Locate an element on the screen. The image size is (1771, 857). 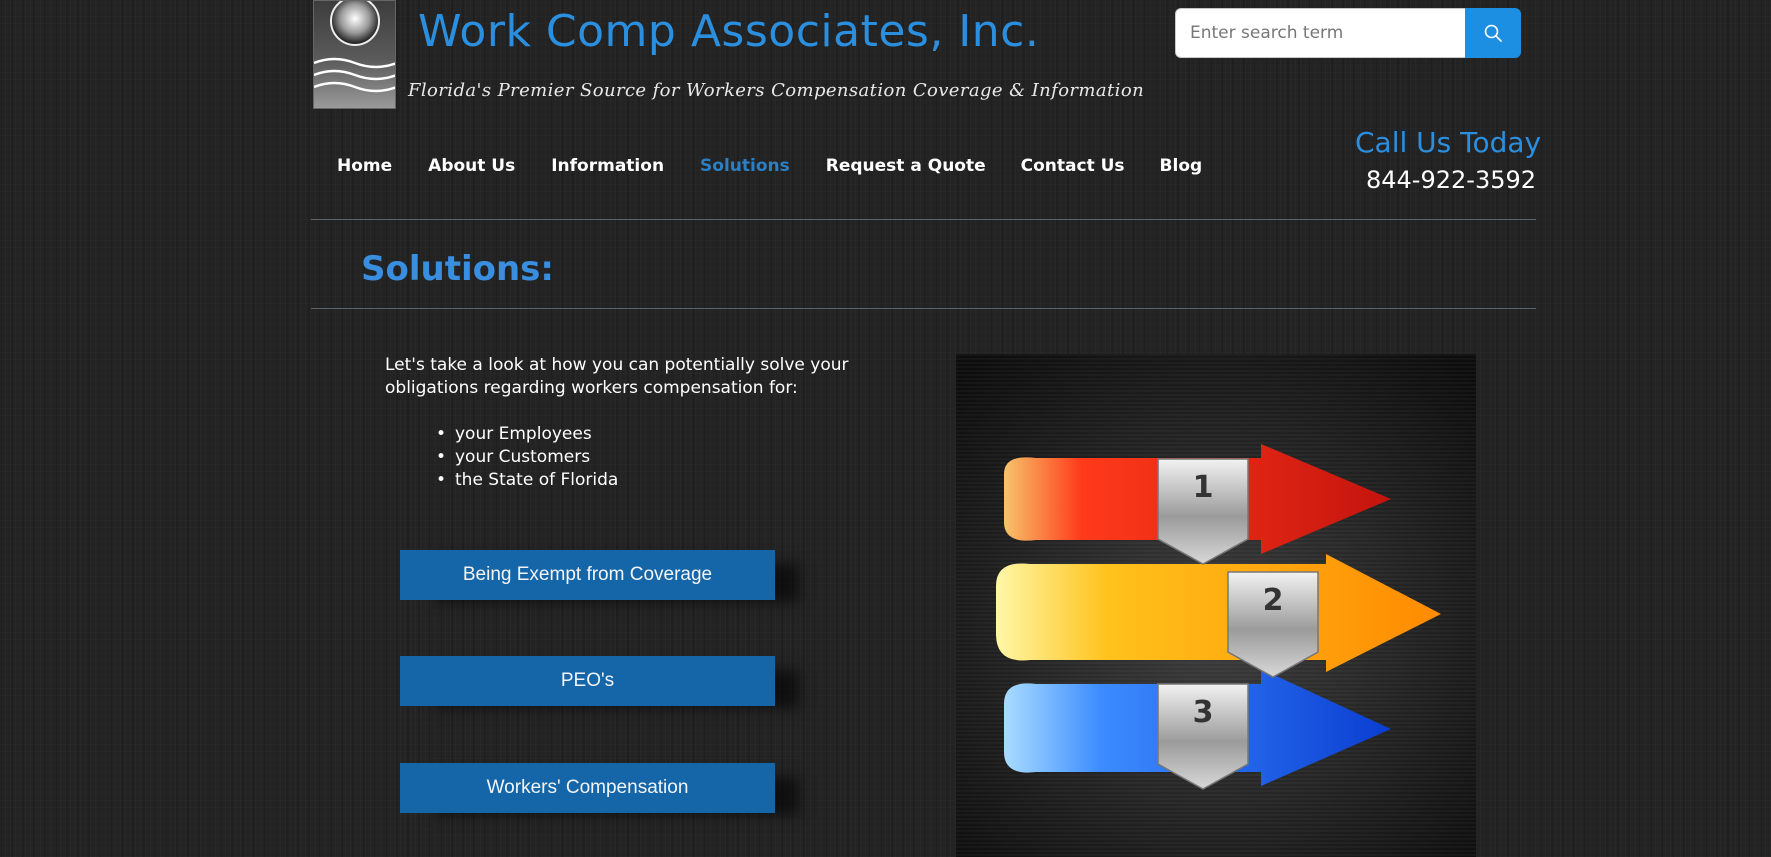
exempt-coverage-button: Being Exempt from Coverage is located at coordinates (587, 575).